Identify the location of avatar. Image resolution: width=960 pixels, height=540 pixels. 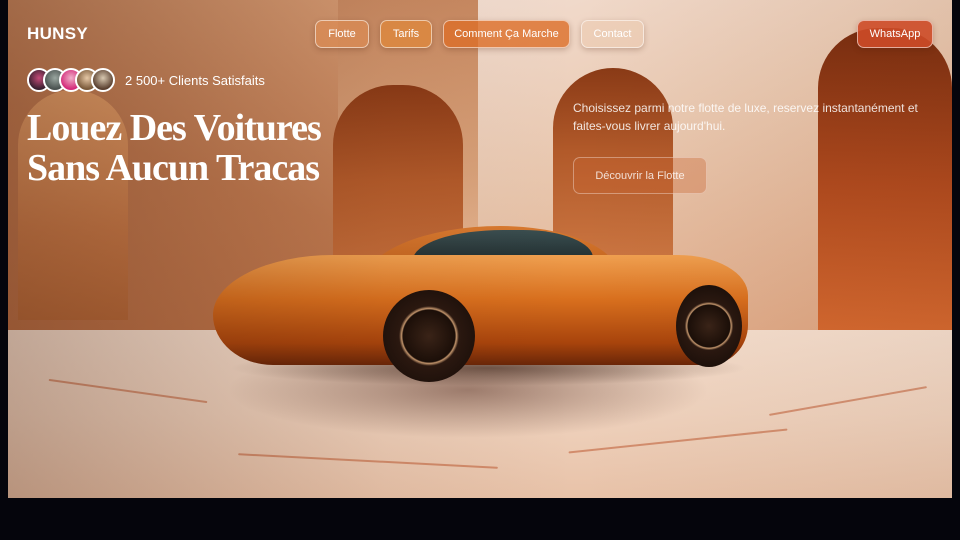
(103, 80).